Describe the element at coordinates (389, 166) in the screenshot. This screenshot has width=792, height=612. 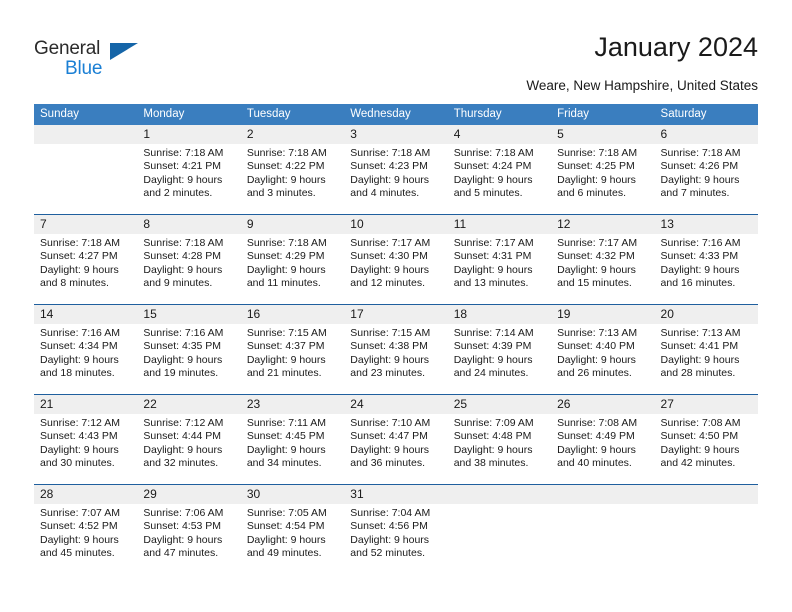
I see `day-detail-line: Sunset: 4:23 PM` at that location.